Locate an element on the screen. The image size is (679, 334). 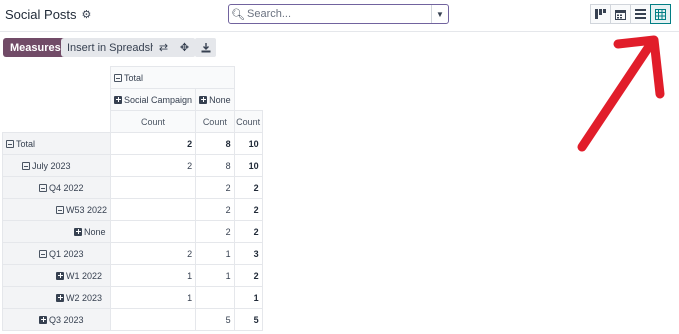
row-header-label: Q1 2023 is located at coordinates (66, 253).